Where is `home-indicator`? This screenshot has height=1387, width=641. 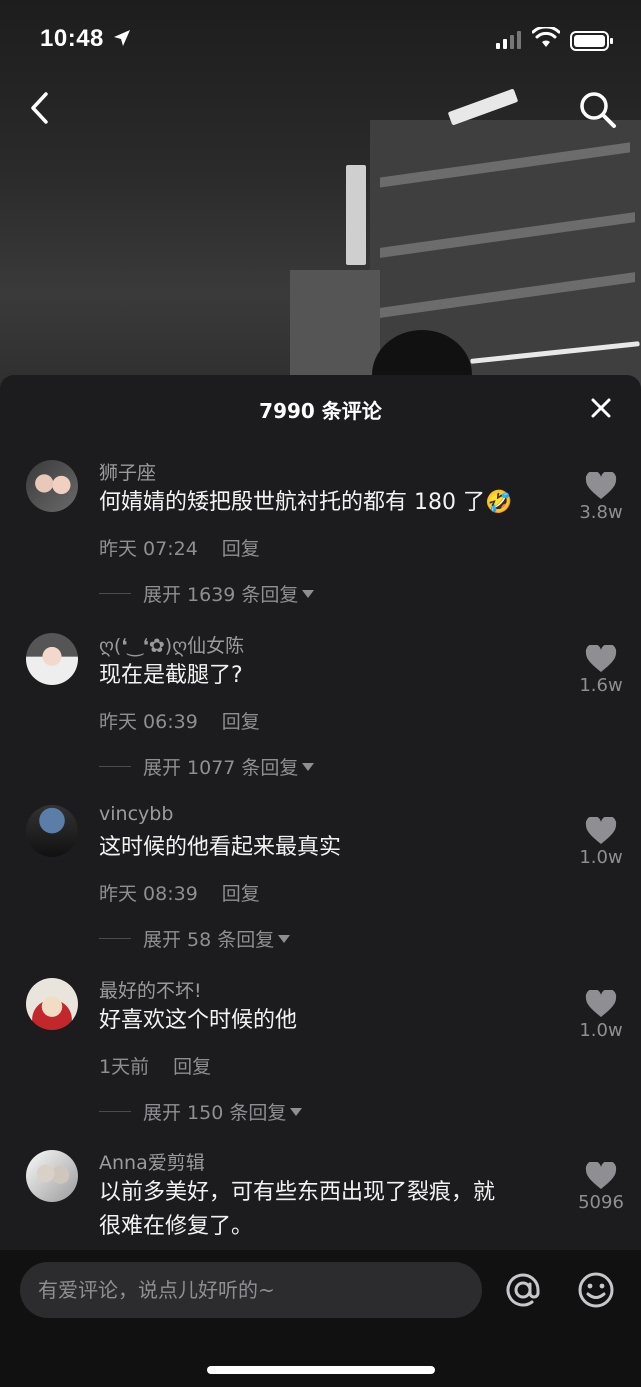
home-indicator is located at coordinates (321, 1370).